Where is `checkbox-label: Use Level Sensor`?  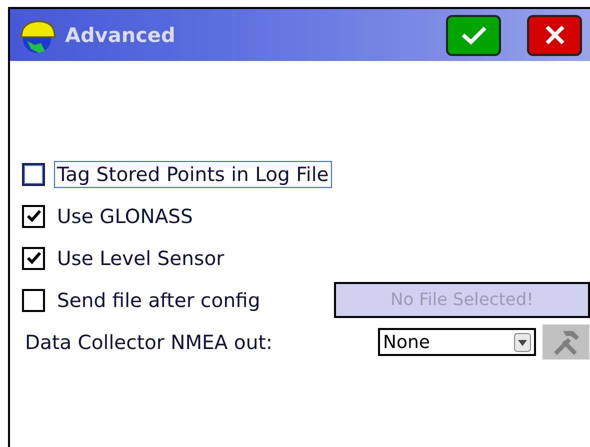
checkbox-label: Use Level Sensor is located at coordinates (141, 259).